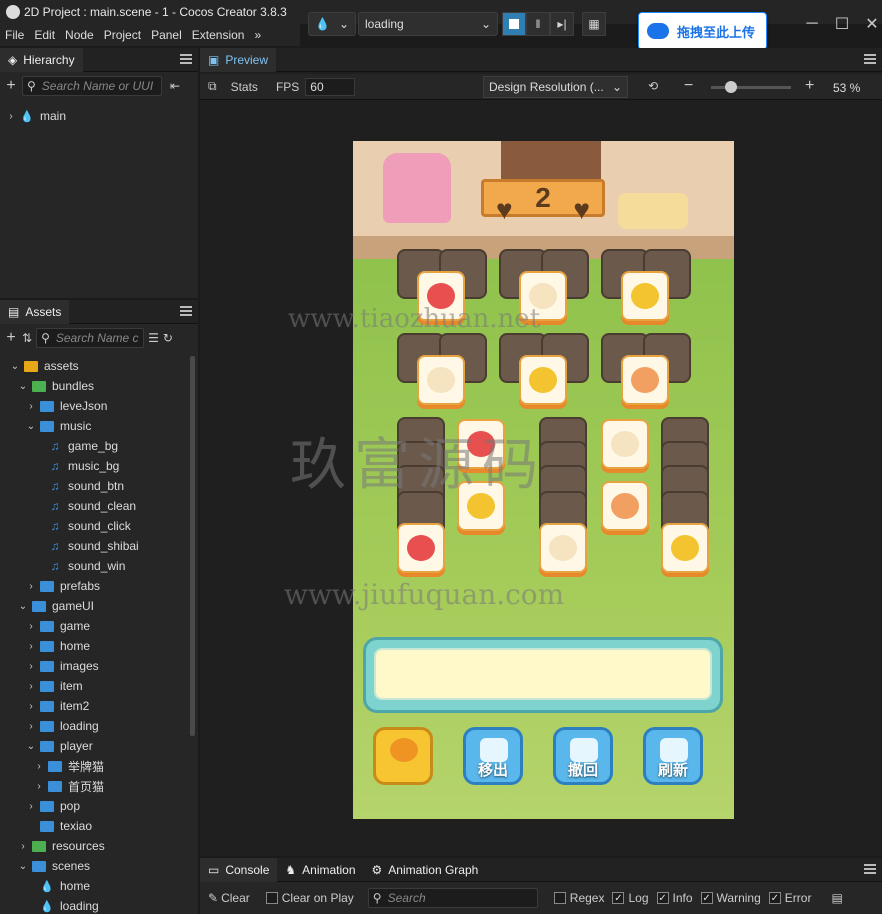 This screenshot has width=882, height=914. What do you see at coordinates (11, 86) in the screenshot?
I see `add-node-icon: +` at bounding box center [11, 86].